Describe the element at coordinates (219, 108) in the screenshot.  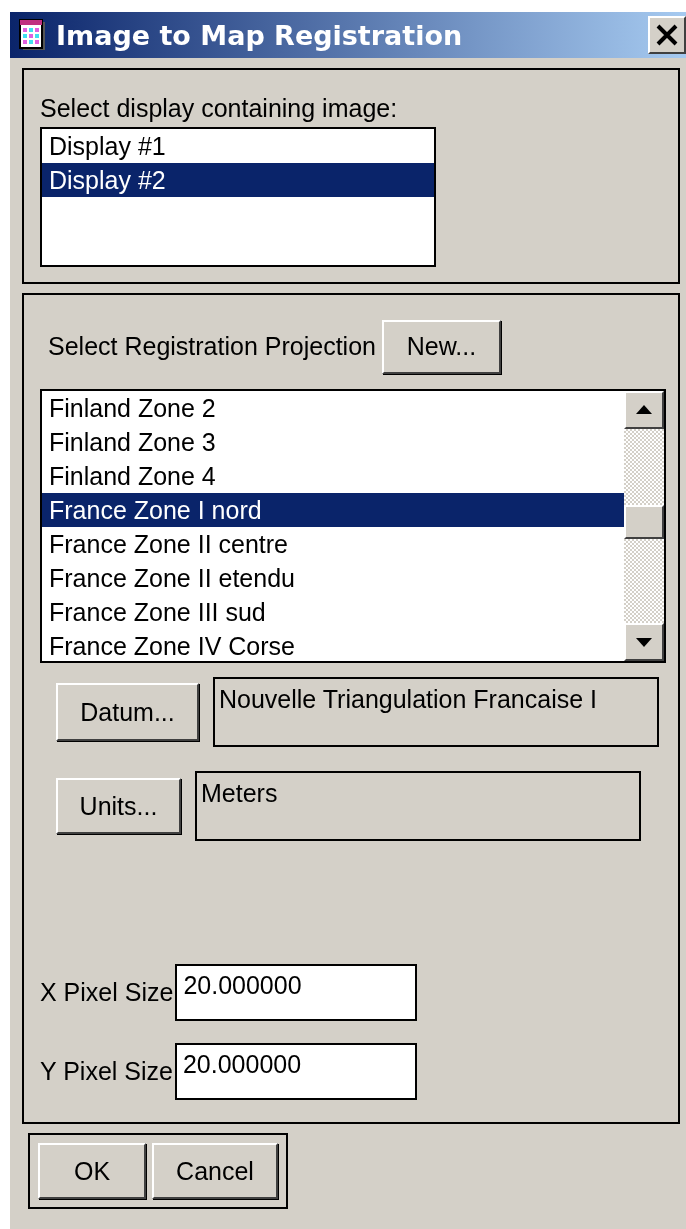
I see `display-label: Select display containing image:` at that location.